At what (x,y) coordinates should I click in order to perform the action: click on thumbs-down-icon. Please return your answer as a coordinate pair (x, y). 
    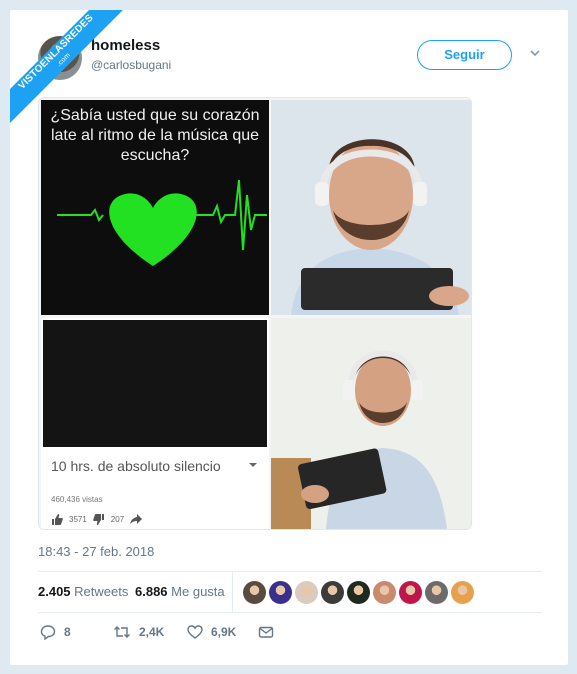
    Looking at the image, I should click on (98, 519).